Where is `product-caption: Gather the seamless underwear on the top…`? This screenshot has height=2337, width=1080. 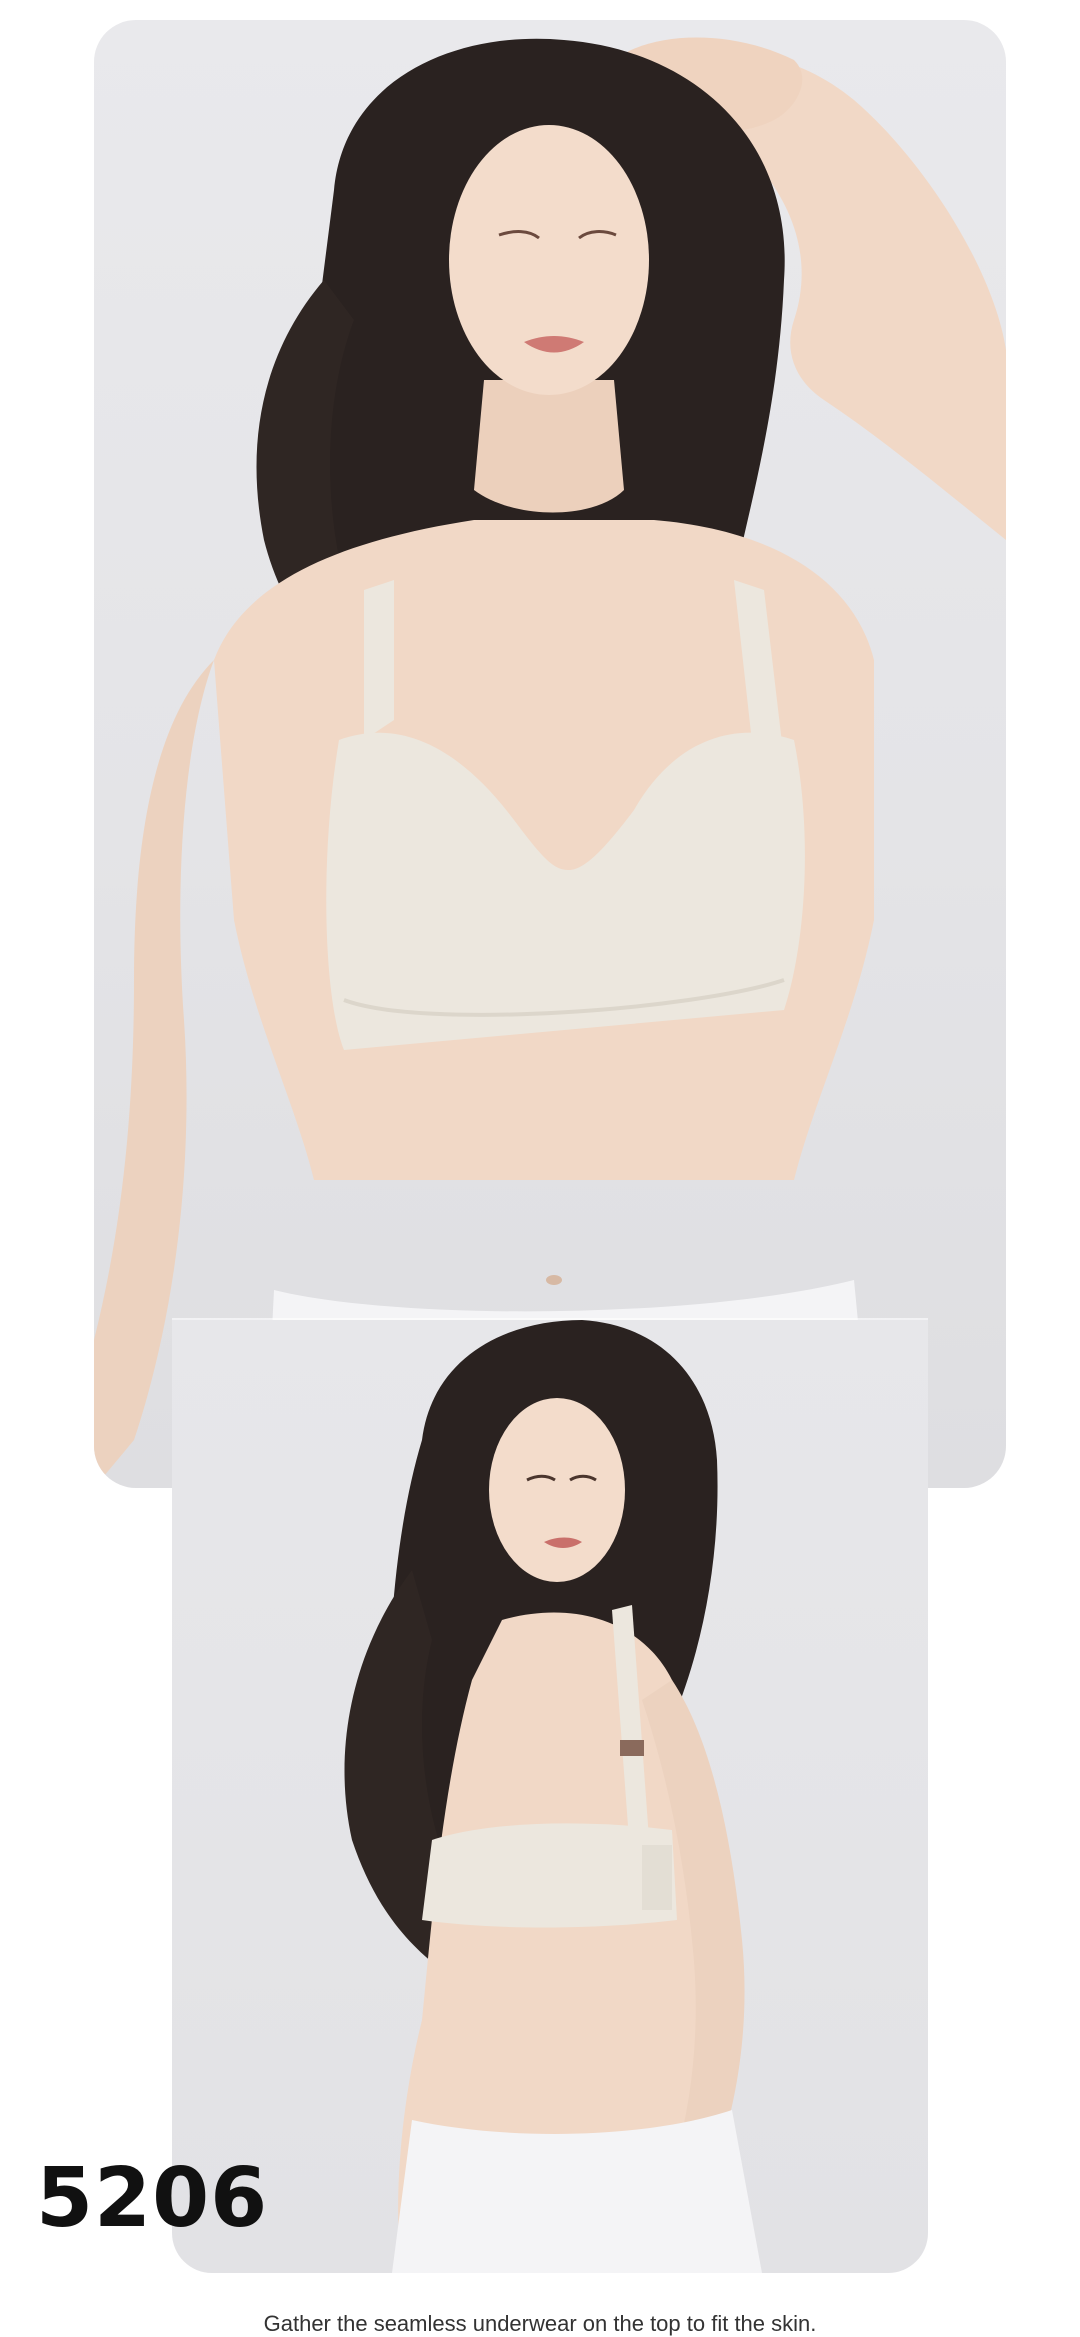
product-caption: Gather the seamless underwear on the top… is located at coordinates (540, 2323).